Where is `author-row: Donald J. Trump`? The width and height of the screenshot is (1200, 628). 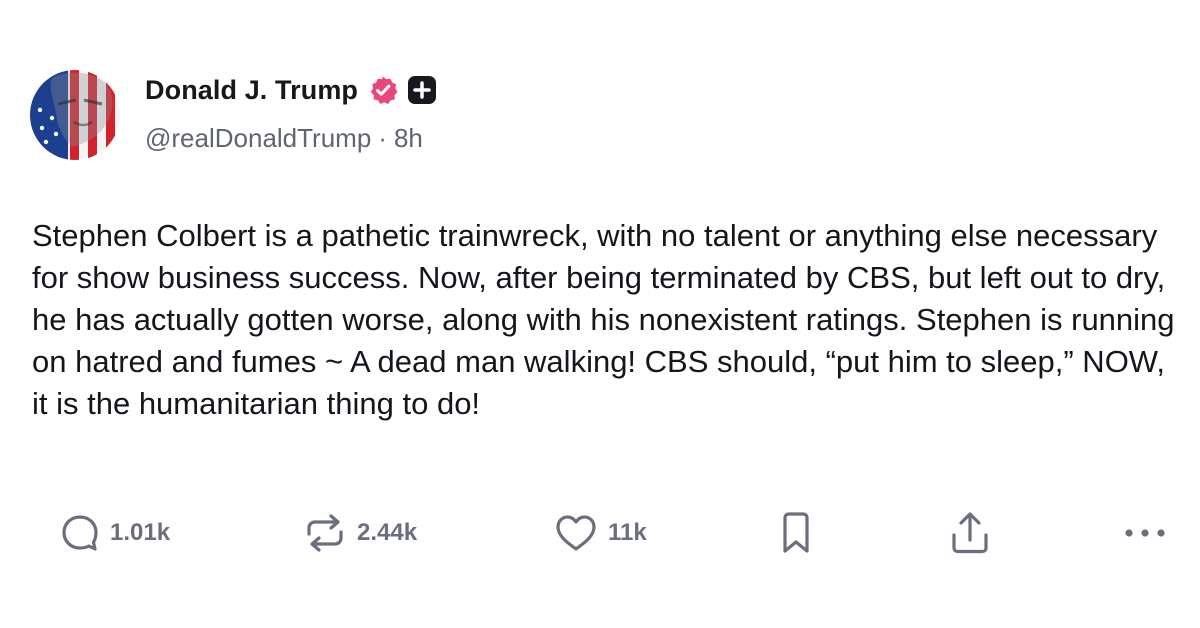
author-row: Donald J. Trump is located at coordinates (291, 90).